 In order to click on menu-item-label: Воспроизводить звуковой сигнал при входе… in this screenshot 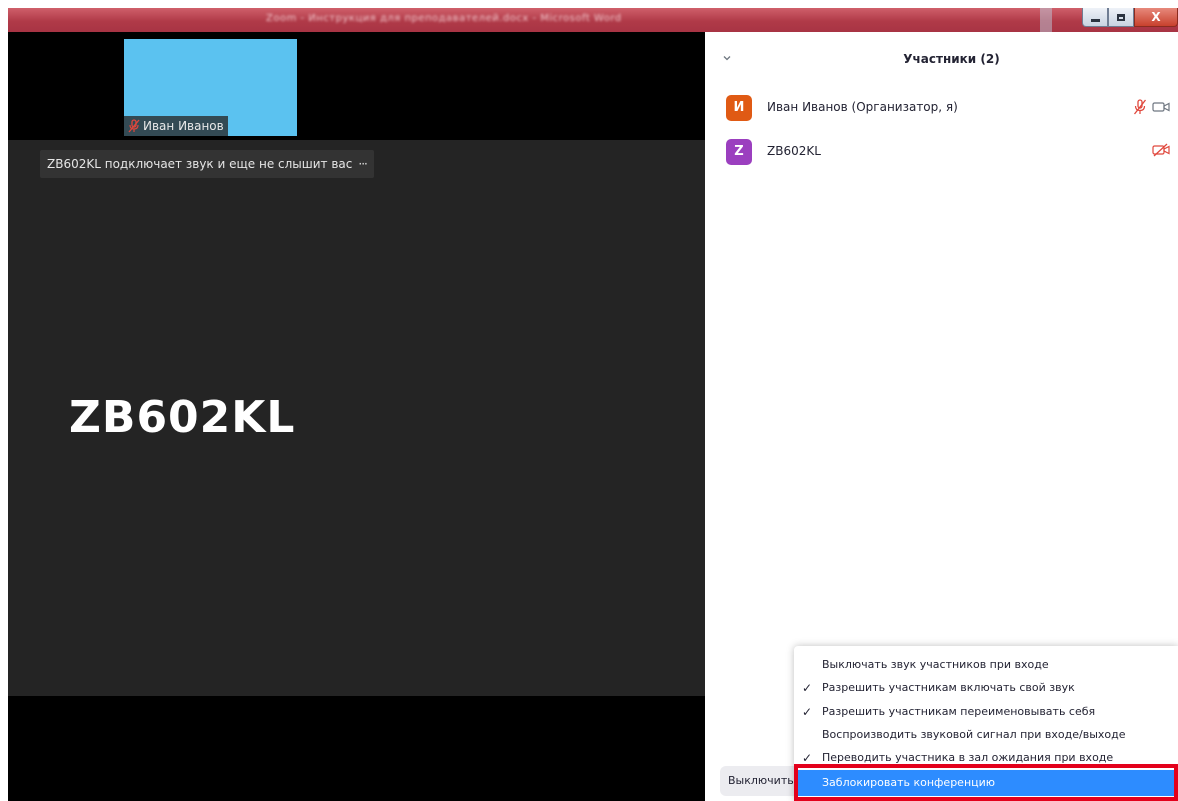, I will do `click(974, 734)`.